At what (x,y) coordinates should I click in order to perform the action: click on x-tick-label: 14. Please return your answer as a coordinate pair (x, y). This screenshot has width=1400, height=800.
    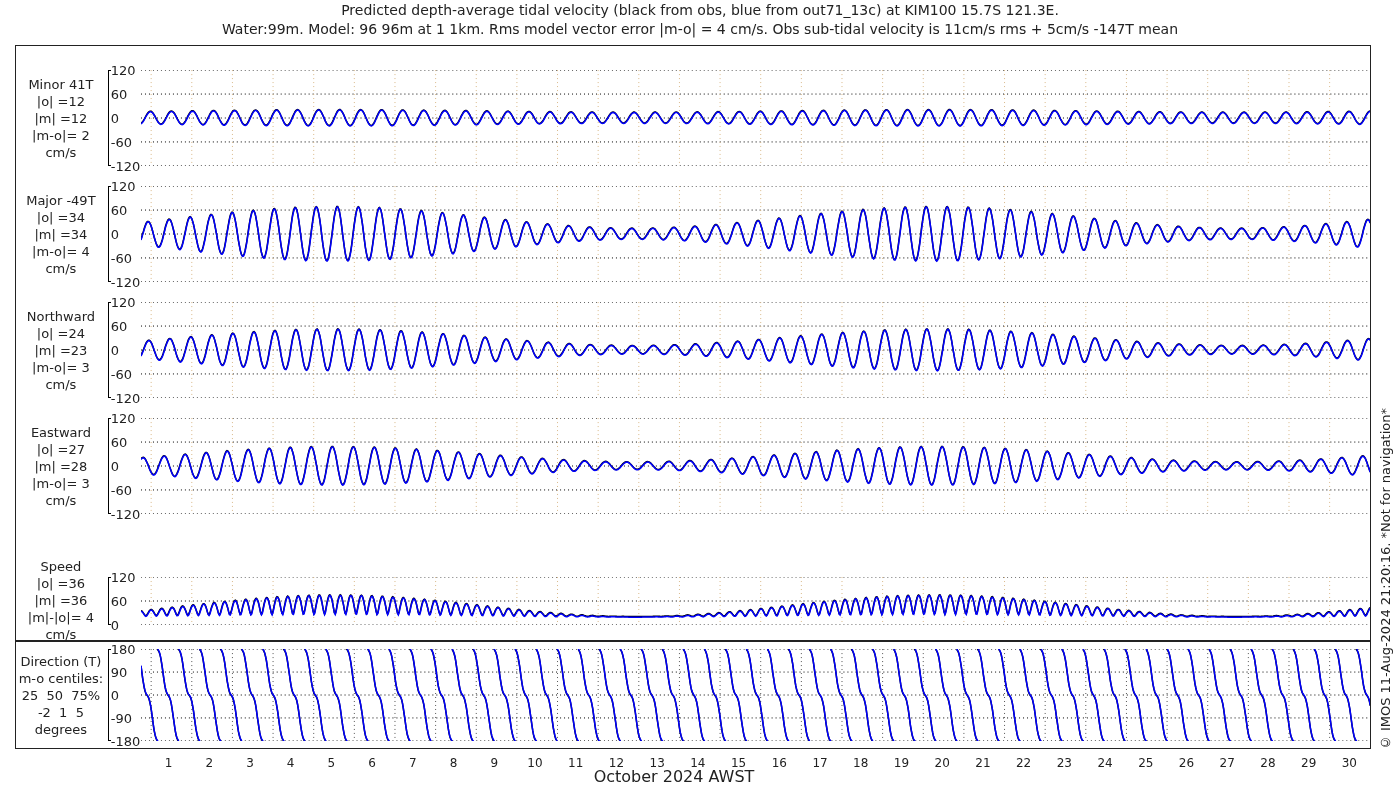
    Looking at the image, I should click on (698, 763).